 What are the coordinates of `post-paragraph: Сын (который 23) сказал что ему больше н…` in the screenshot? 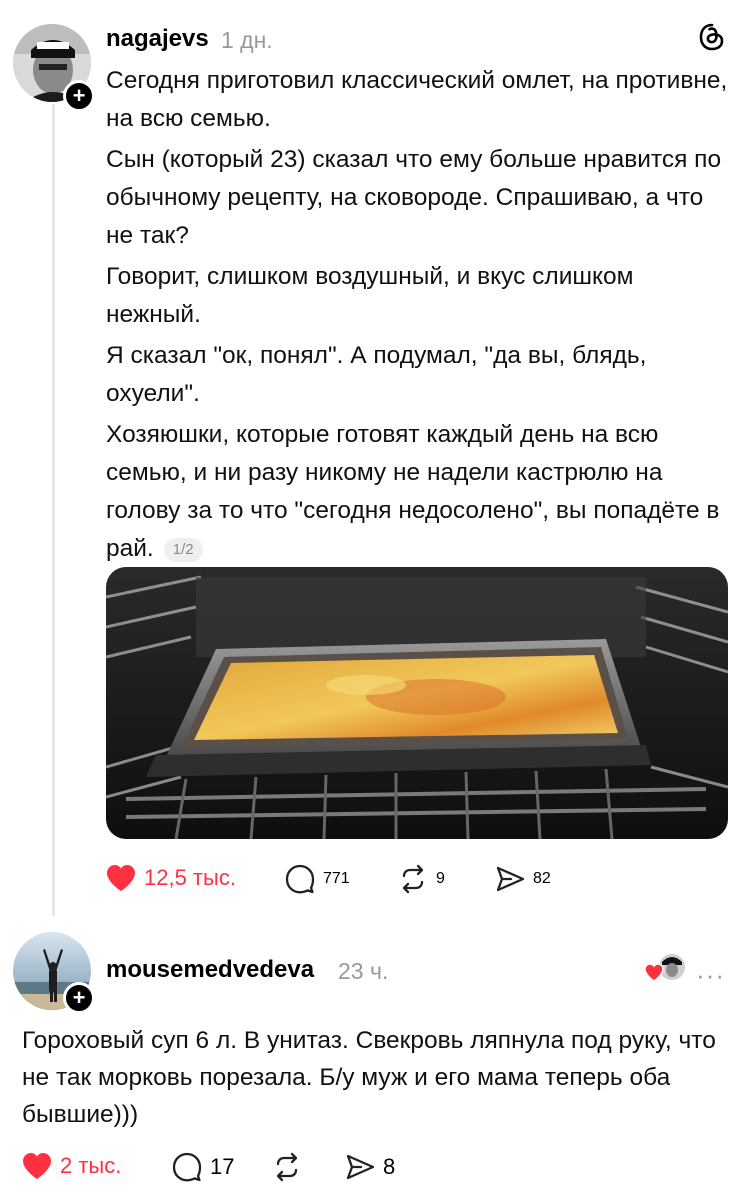 It's located at (414, 197).